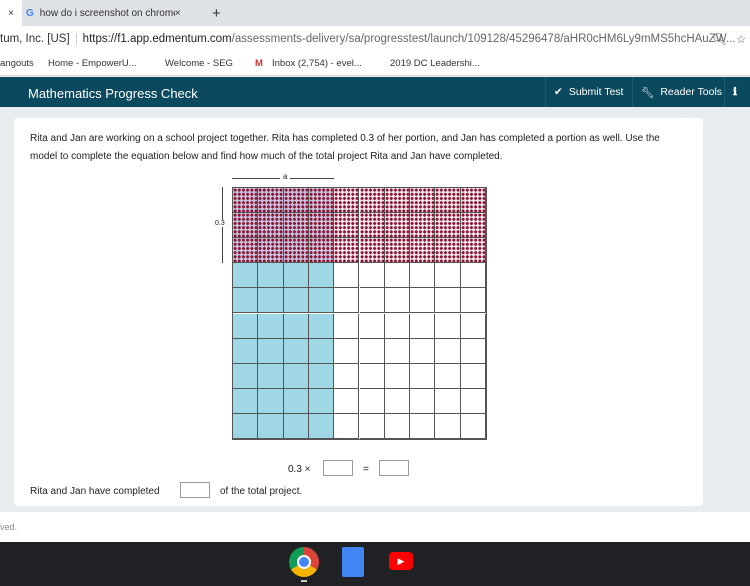 This screenshot has width=750, height=586. What do you see at coordinates (199, 63) in the screenshot?
I see `bookmark: Welcome - SEG` at bounding box center [199, 63].